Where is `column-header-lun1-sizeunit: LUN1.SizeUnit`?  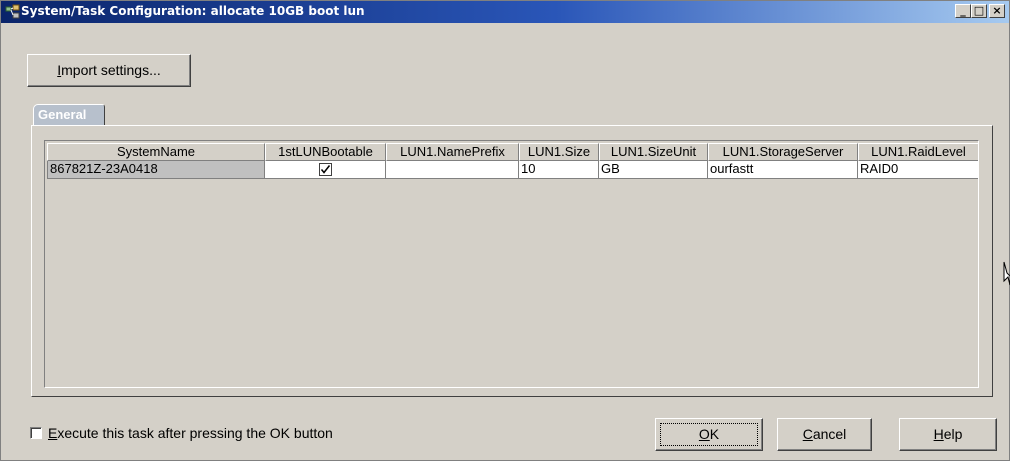
column-header-lun1-sizeunit: LUN1.SizeUnit is located at coordinates (653, 152).